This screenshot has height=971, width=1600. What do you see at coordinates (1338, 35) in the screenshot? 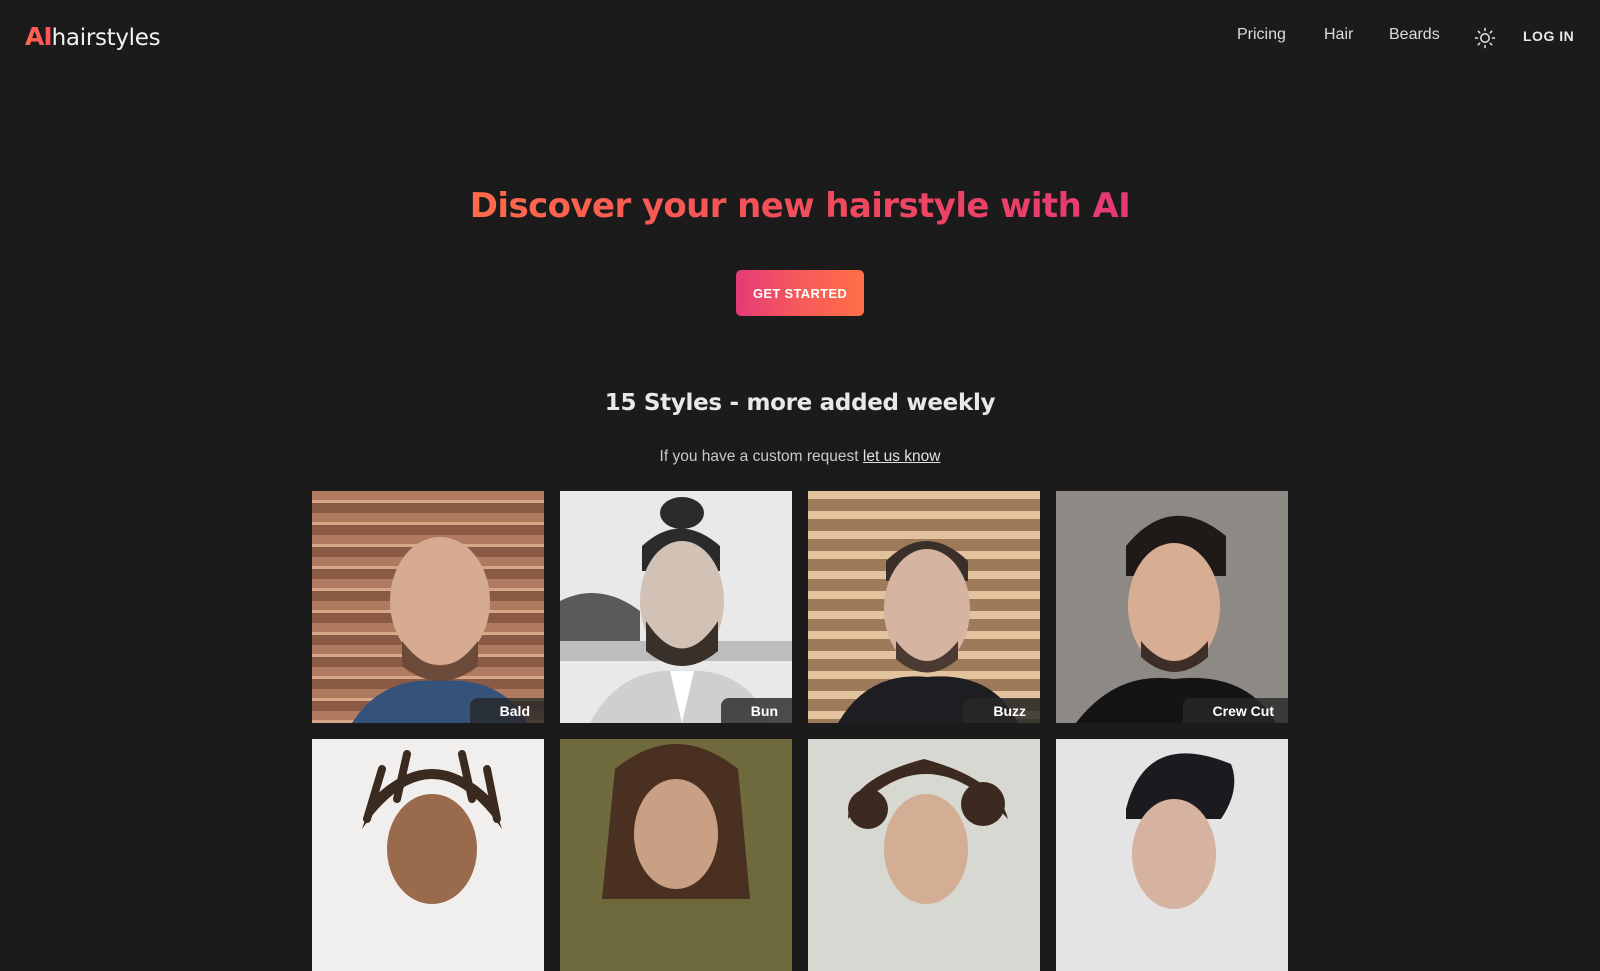
I see `nav-hair-link: Hair` at bounding box center [1338, 35].